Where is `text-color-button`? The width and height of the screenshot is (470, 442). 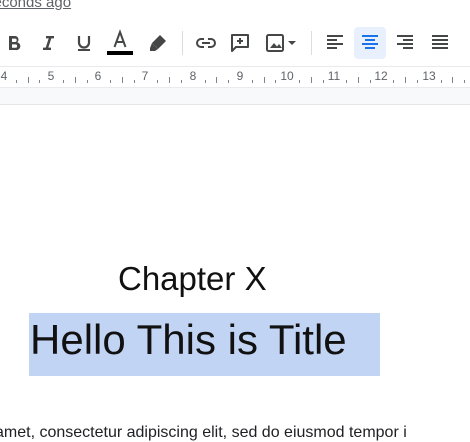
text-color-button is located at coordinates (120, 43).